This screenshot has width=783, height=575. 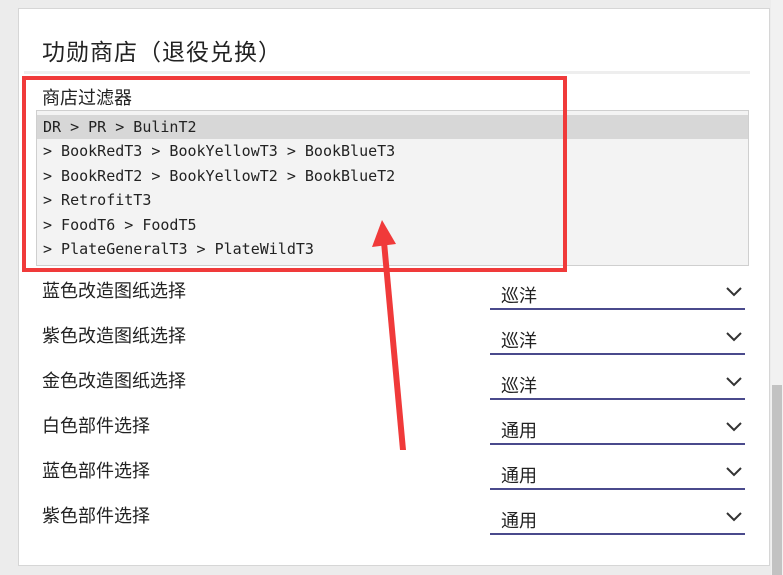 I want to click on select-blue-blueprint: 巡洋, so click(x=617, y=293).